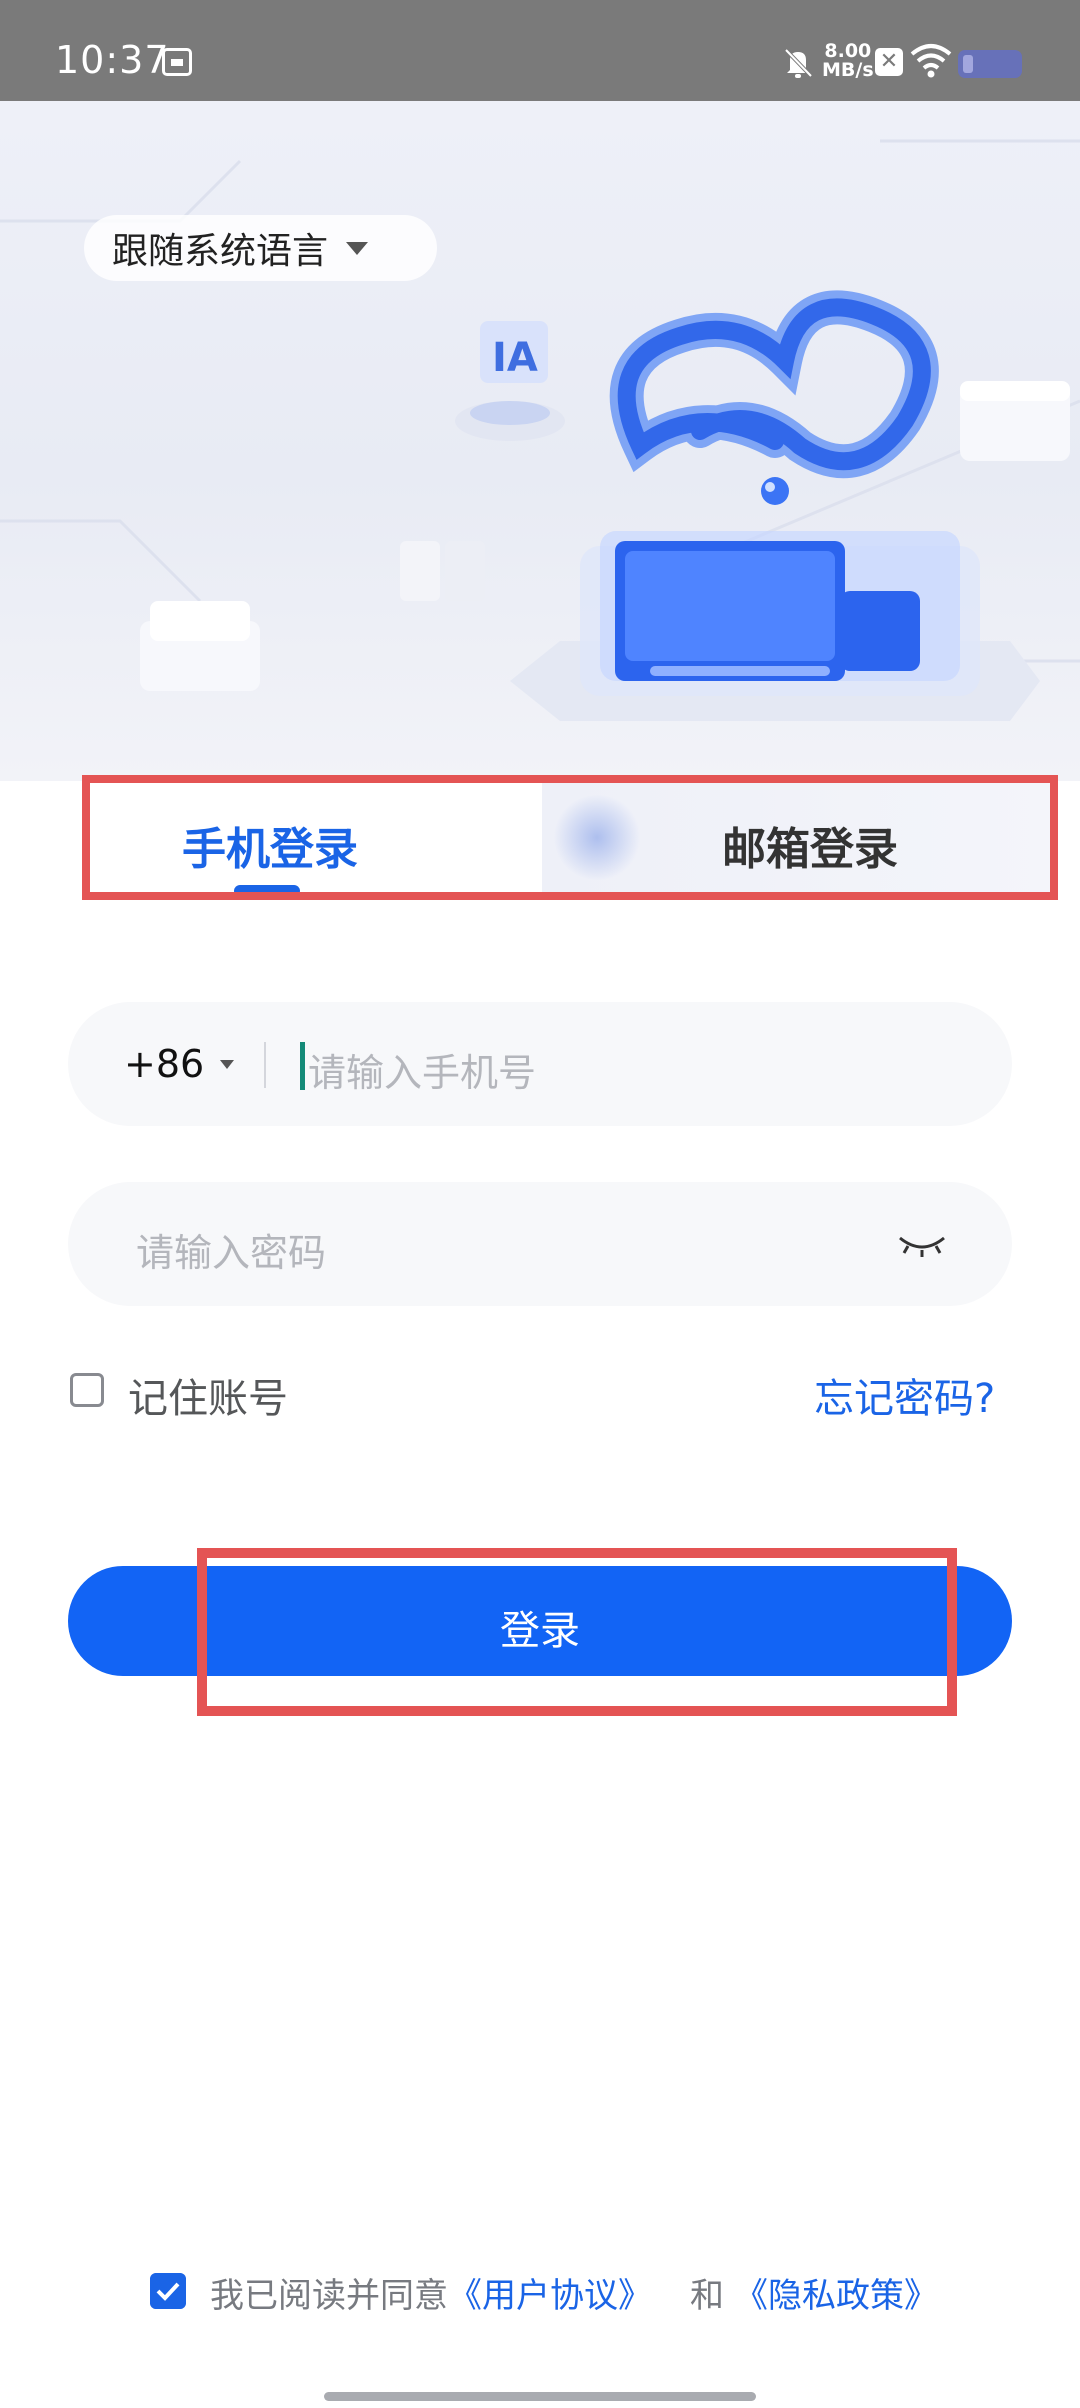 This screenshot has height=2408, width=1080. What do you see at coordinates (889, 62) in the screenshot?
I see `close-badge-icon: ✕` at bounding box center [889, 62].